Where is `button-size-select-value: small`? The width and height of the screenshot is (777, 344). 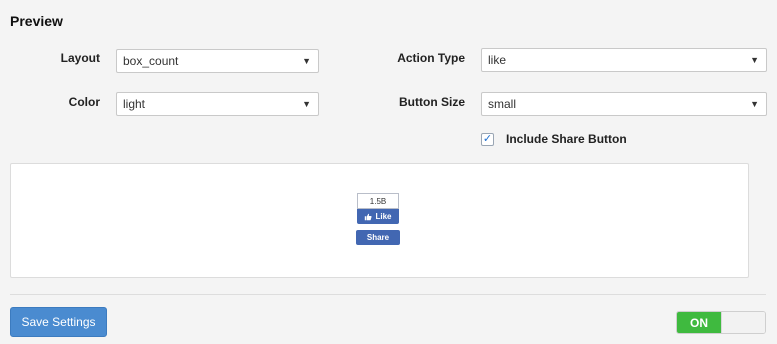
button-size-select-value: small is located at coordinates (502, 104).